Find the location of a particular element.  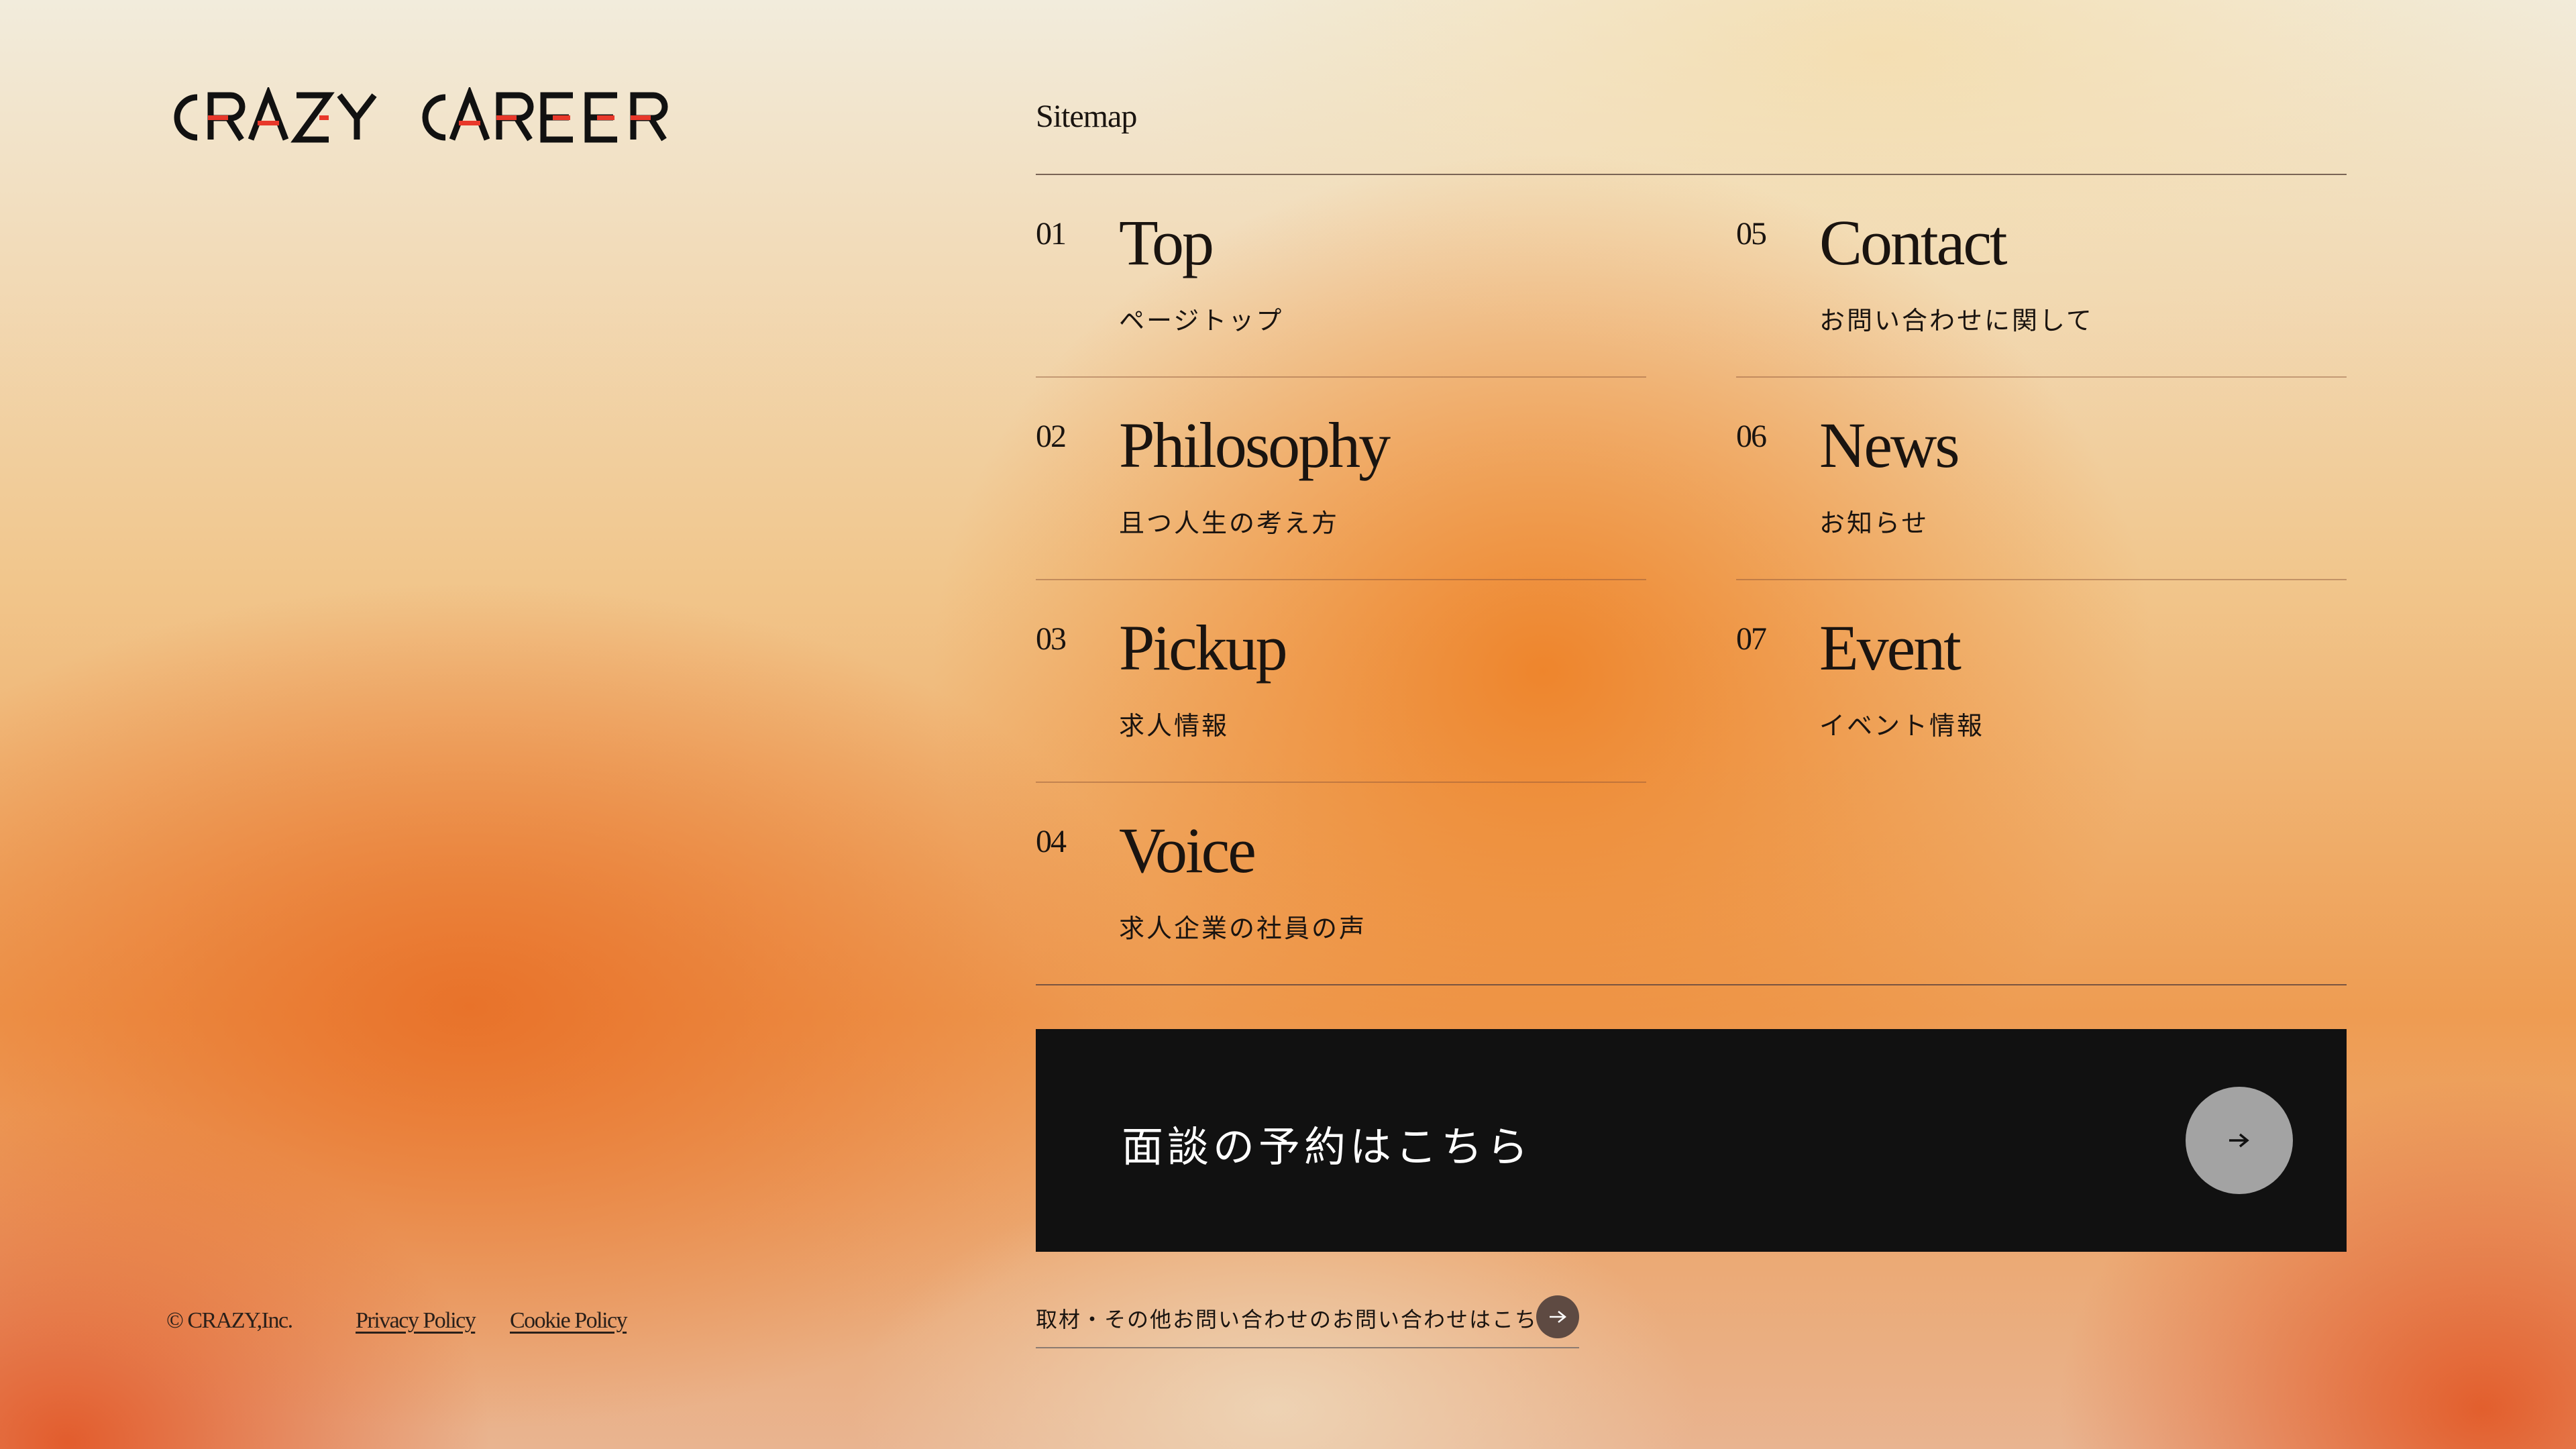

inquiry-label: 取材・その他お問い合わせのお問い合わせはこちら is located at coordinates (1298, 1319).